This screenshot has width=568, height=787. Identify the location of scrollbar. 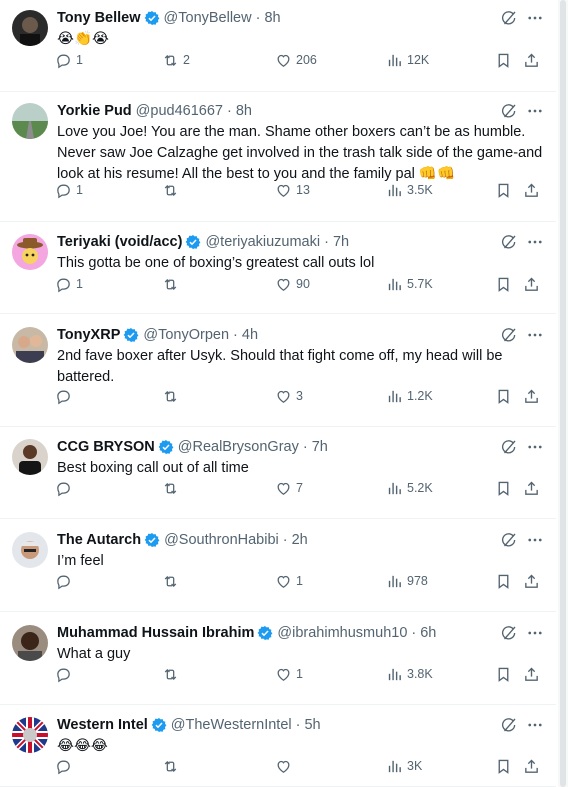
(563, 393).